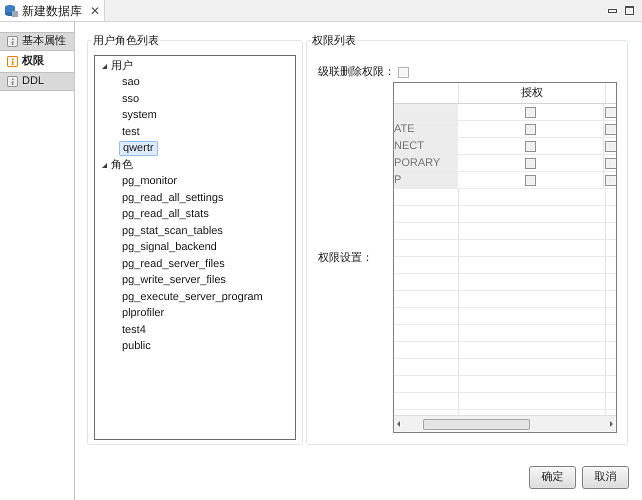 Image resolution: width=642 pixels, height=500 pixels. I want to click on tree-item: sso, so click(131, 99).